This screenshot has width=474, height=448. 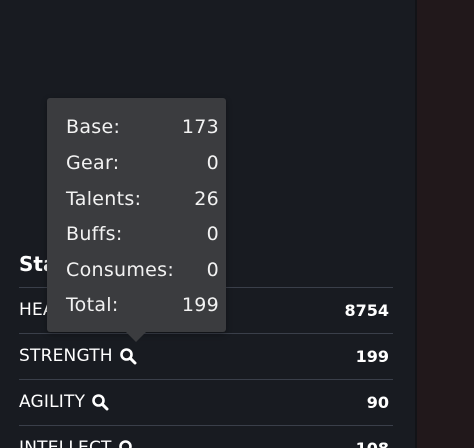 I want to click on tooltip-value-talents: 26, so click(x=206, y=199).